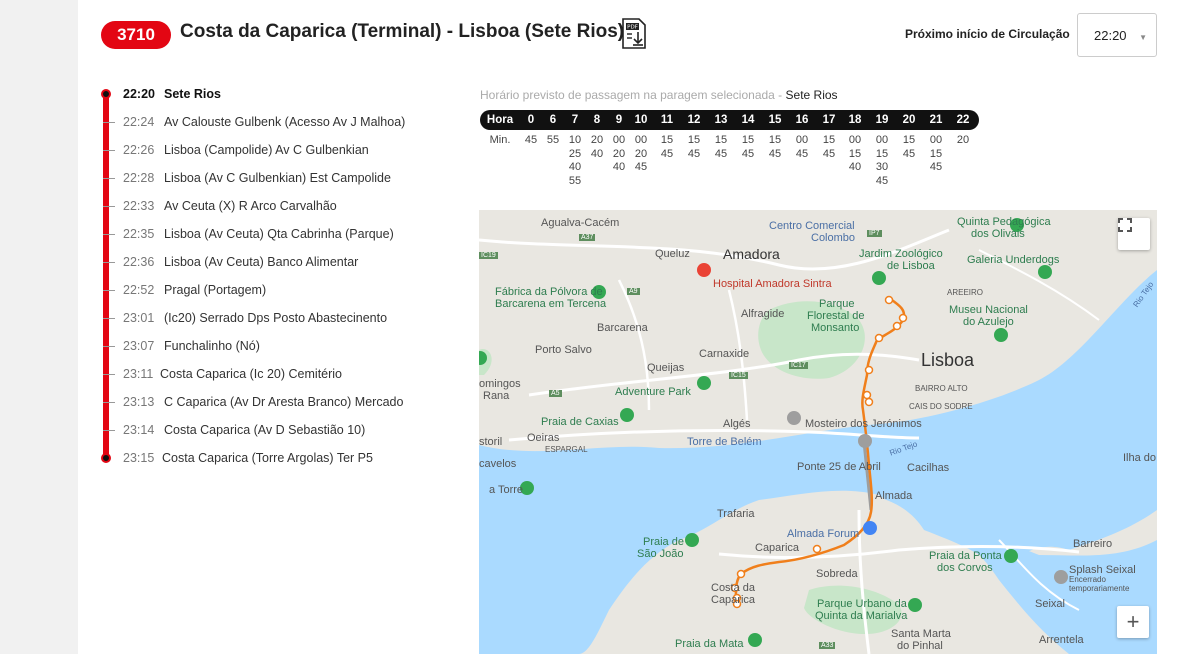 This screenshot has width=1182, height=654. I want to click on minute-value: 40, so click(597, 153).